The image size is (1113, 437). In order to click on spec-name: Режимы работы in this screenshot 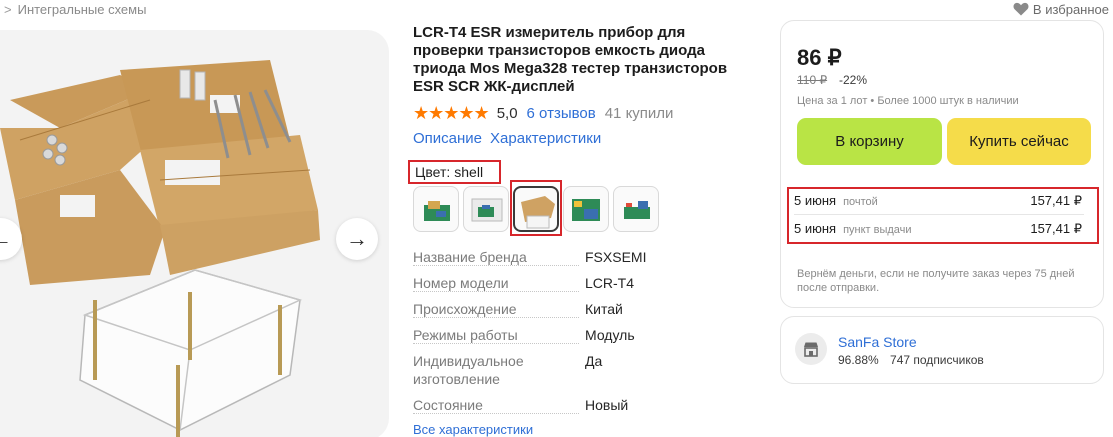, I will do `click(496, 335)`.